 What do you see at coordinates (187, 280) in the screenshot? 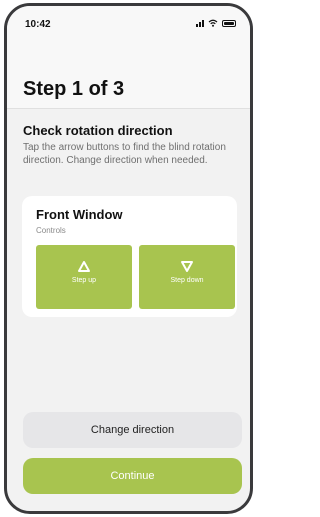
I see `step-down-label: Step down` at bounding box center [187, 280].